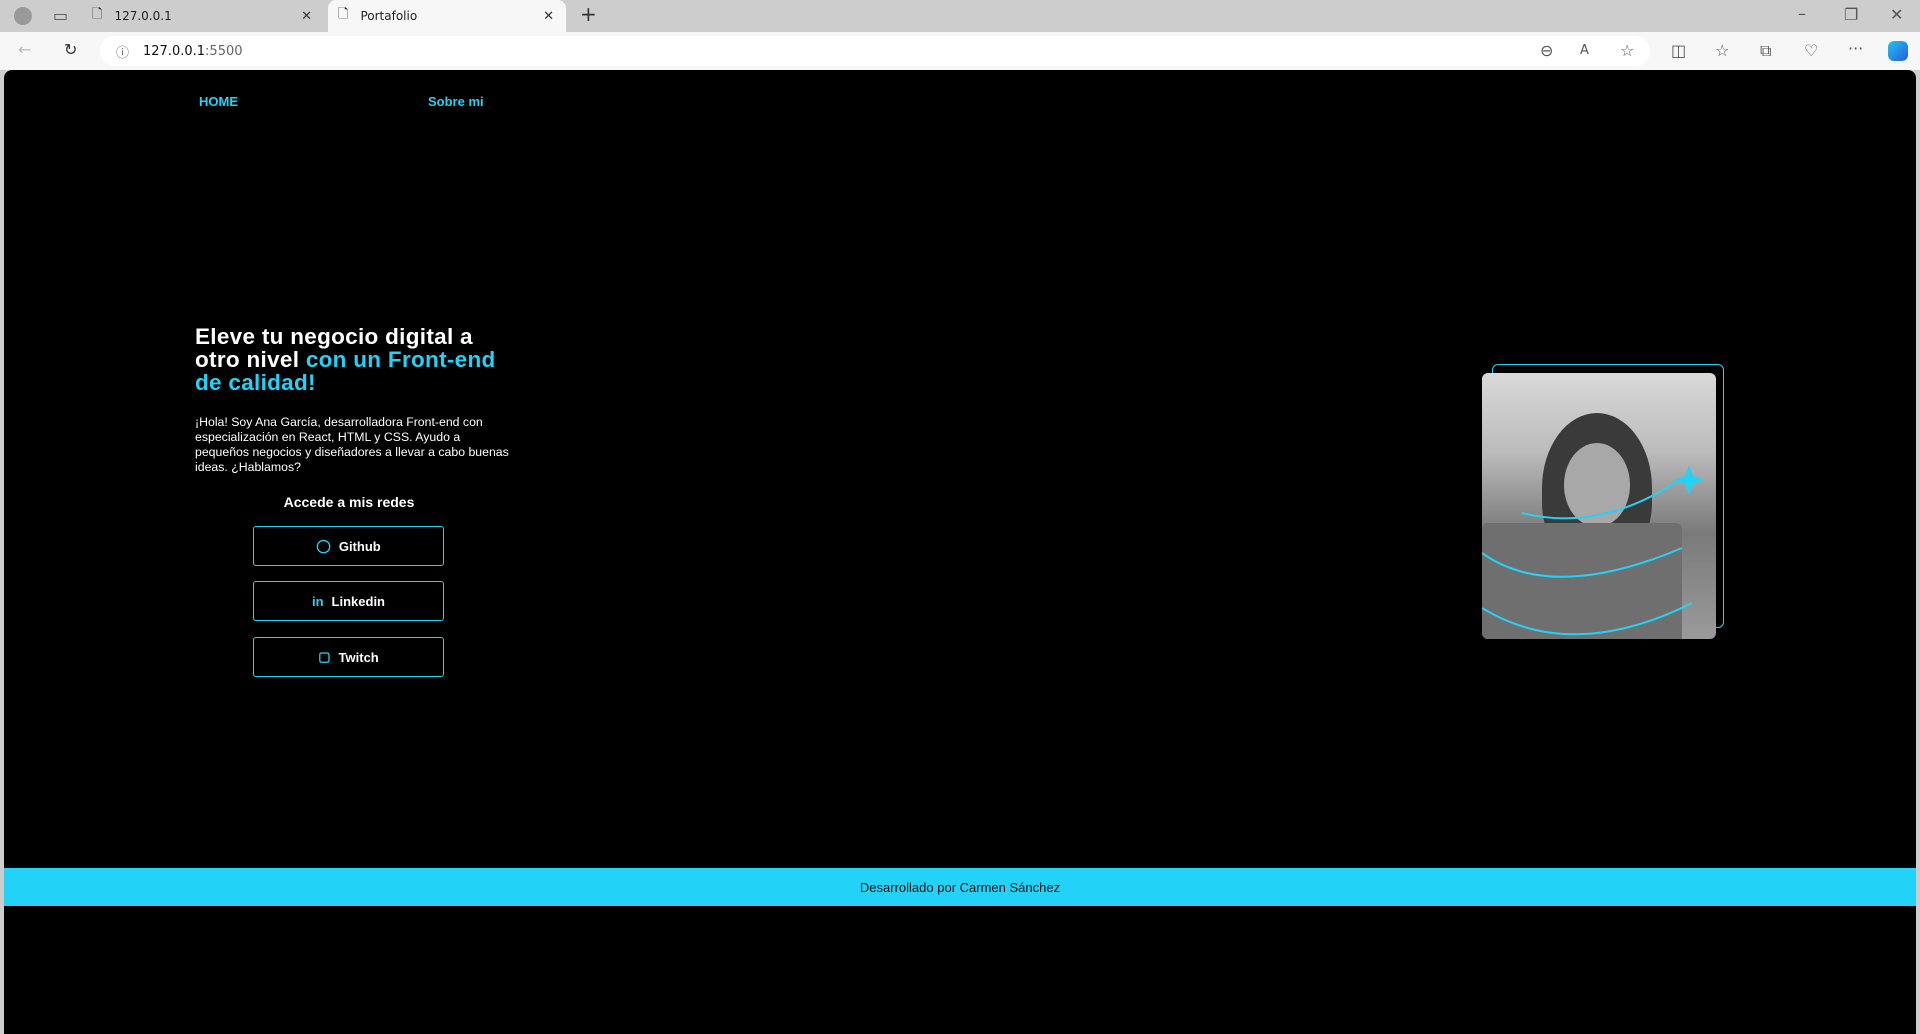  What do you see at coordinates (24, 50) in the screenshot?
I see `back-icon: ←` at bounding box center [24, 50].